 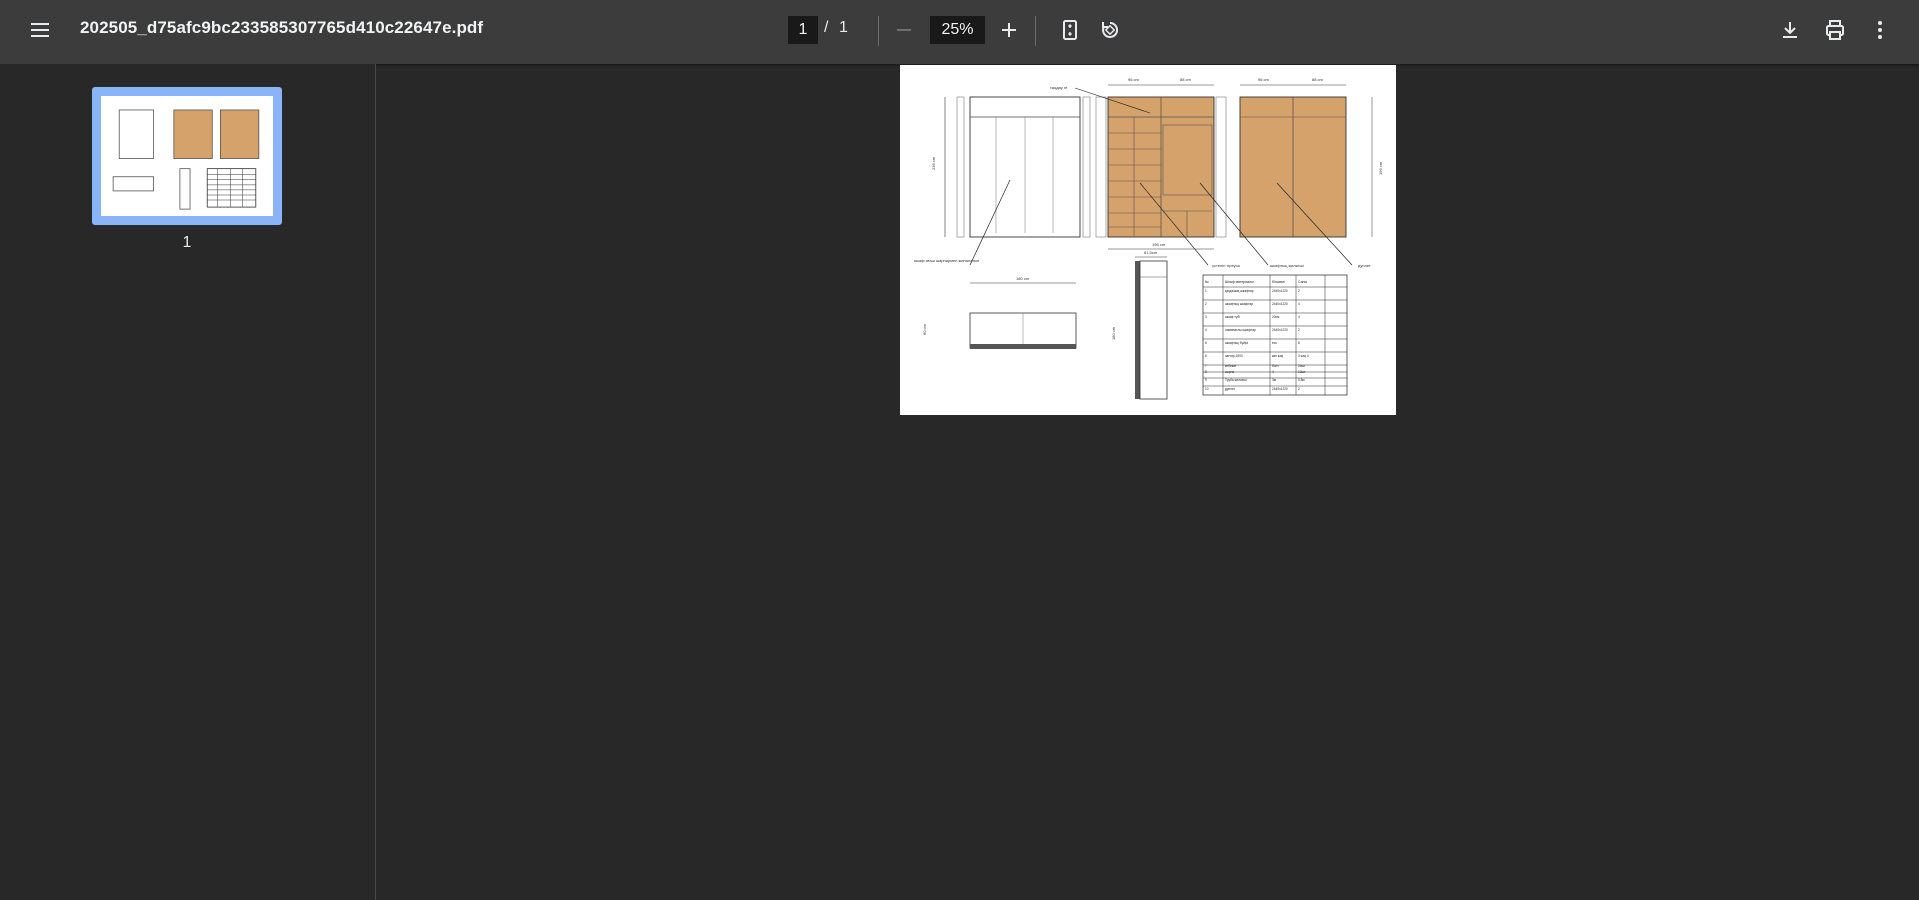 What do you see at coordinates (1231, 366) in the screenshot?
I see `table-cell: кебекке` at bounding box center [1231, 366].